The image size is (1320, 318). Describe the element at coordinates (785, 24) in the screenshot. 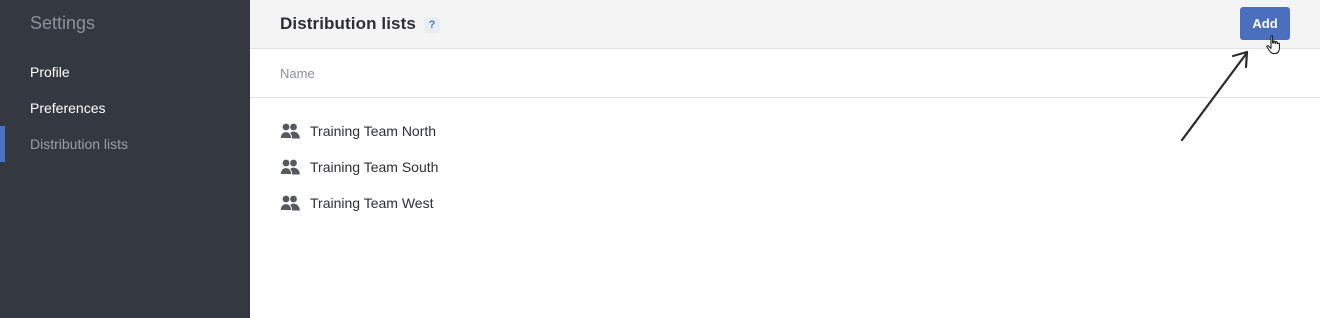

I see `page-header: Distribution lists ? Add` at that location.